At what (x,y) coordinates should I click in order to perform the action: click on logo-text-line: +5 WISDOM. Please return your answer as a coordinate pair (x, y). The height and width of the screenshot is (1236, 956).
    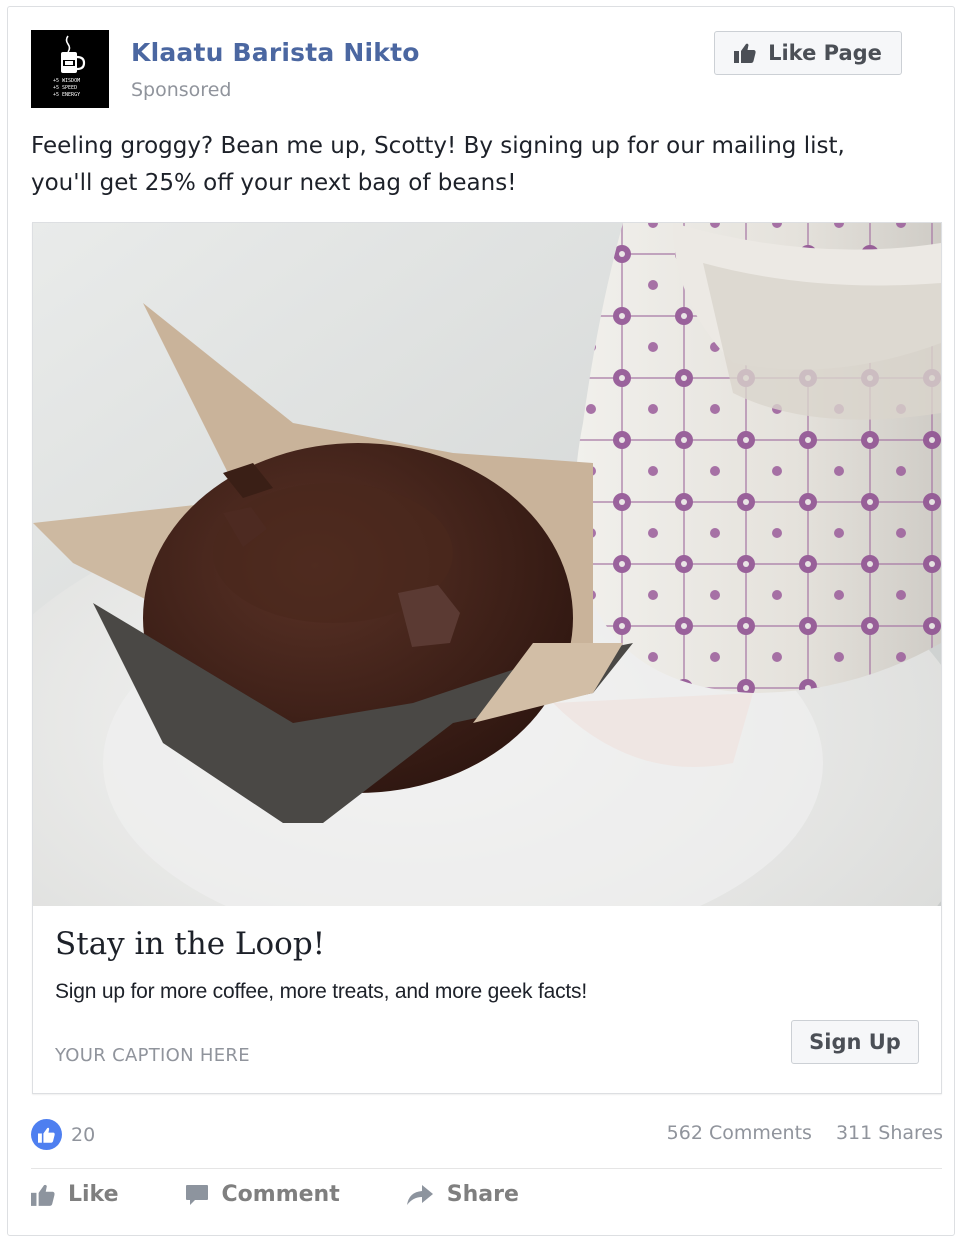
    Looking at the image, I should click on (66, 81).